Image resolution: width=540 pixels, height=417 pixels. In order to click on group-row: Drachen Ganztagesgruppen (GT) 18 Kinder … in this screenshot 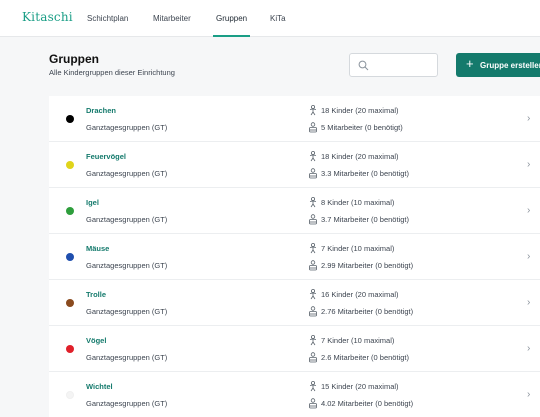, I will do `click(294, 119)`.